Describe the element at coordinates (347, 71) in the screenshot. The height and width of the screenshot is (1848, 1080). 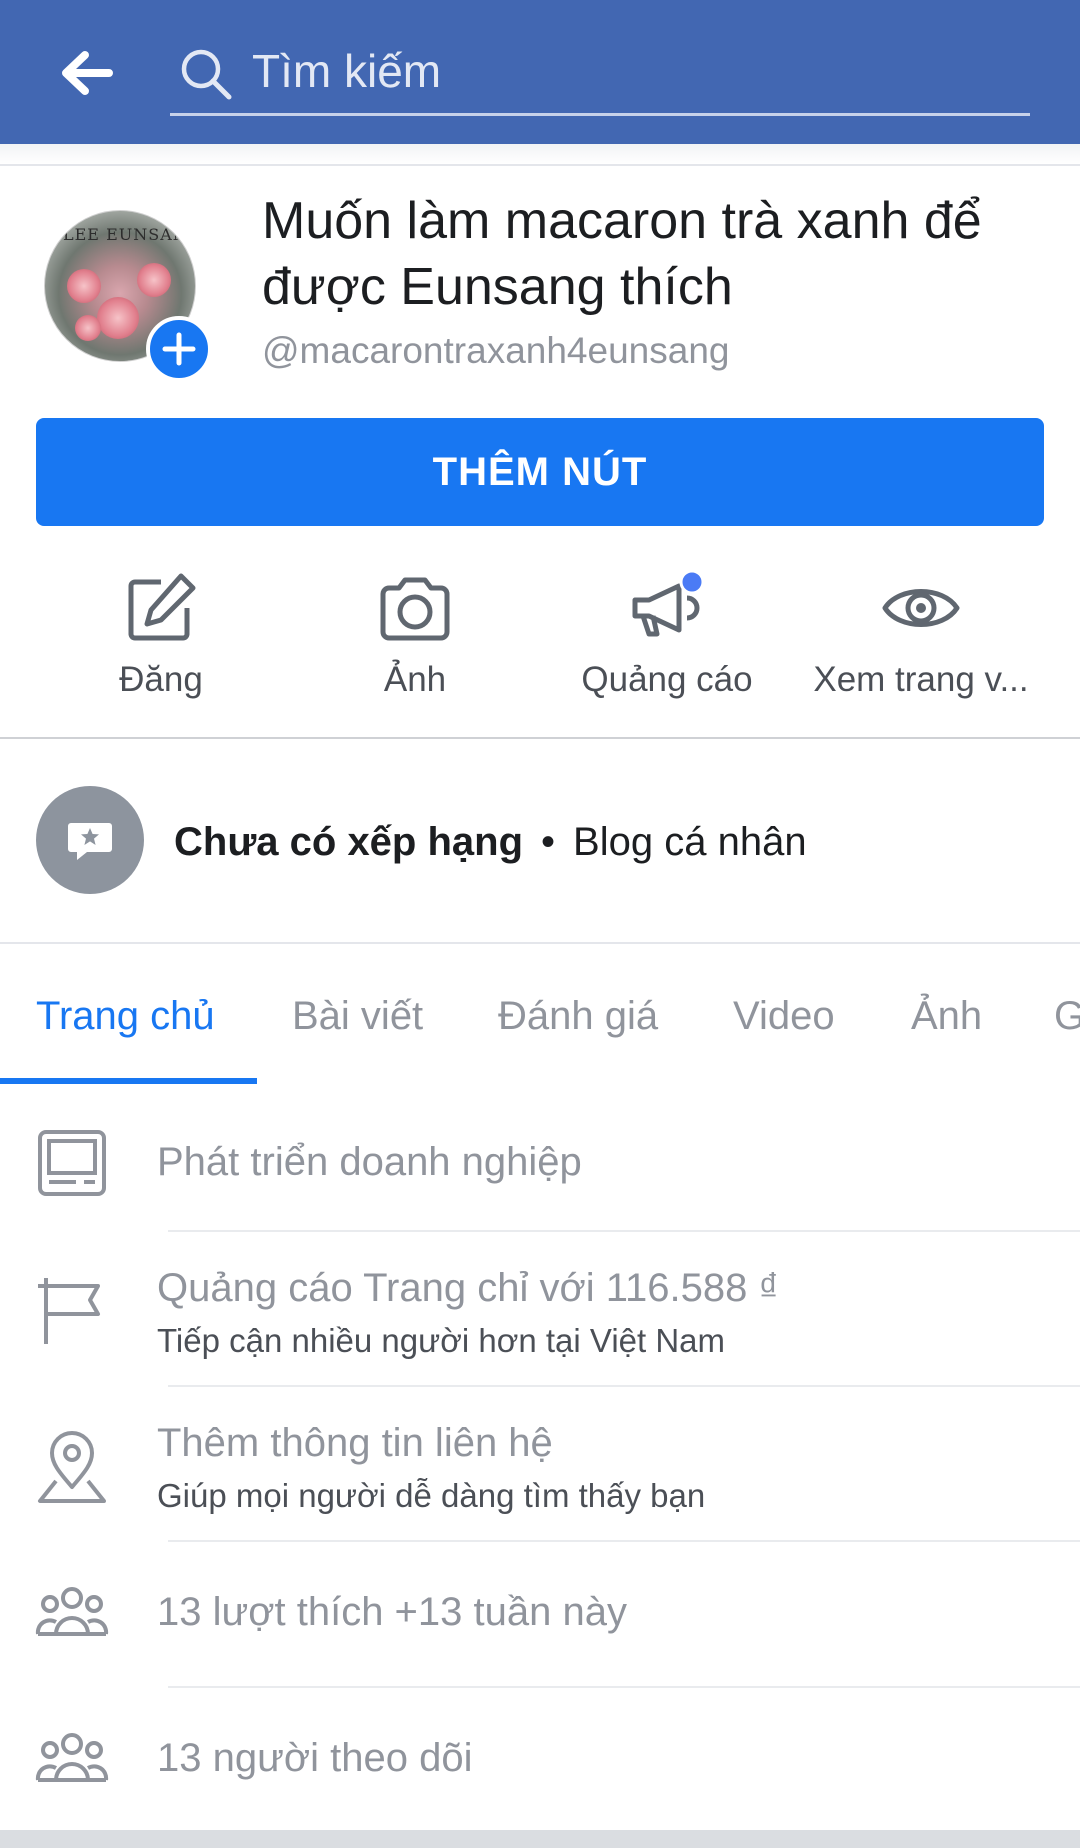
I see `search-placeholder: Tìm kiếm` at that location.